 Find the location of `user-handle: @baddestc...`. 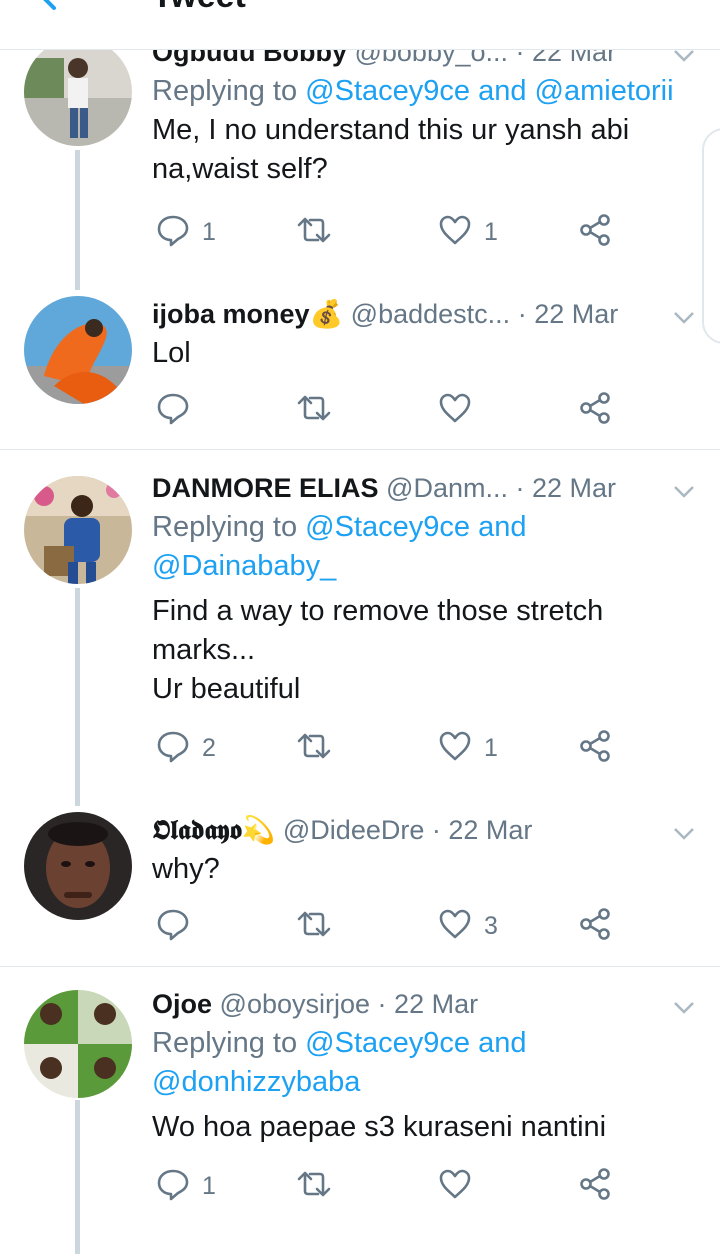

user-handle: @baddestc... is located at coordinates (431, 314).